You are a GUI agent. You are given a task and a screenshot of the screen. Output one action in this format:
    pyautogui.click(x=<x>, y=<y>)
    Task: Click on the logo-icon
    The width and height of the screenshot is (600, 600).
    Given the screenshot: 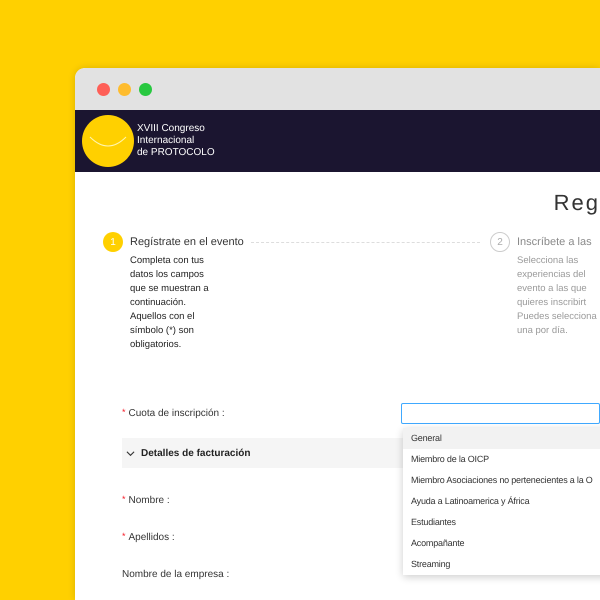 What is the action you would take?
    pyautogui.click(x=108, y=141)
    